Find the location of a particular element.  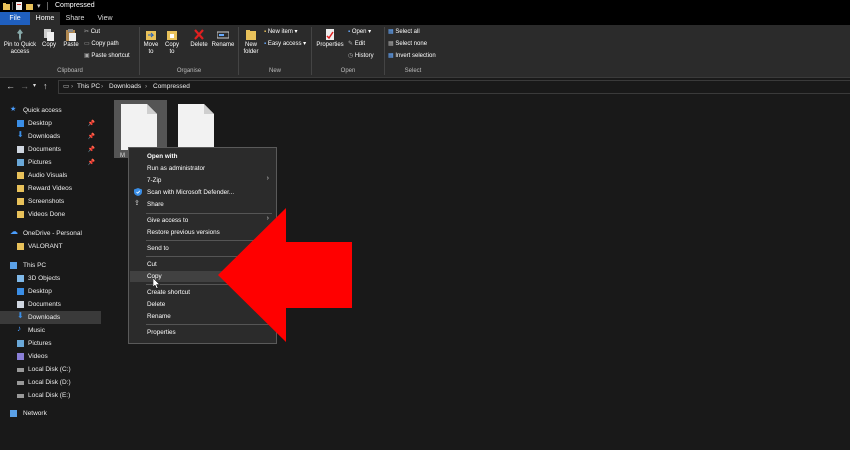

select-all-button: ▦ Select all is located at coordinates (404, 32).